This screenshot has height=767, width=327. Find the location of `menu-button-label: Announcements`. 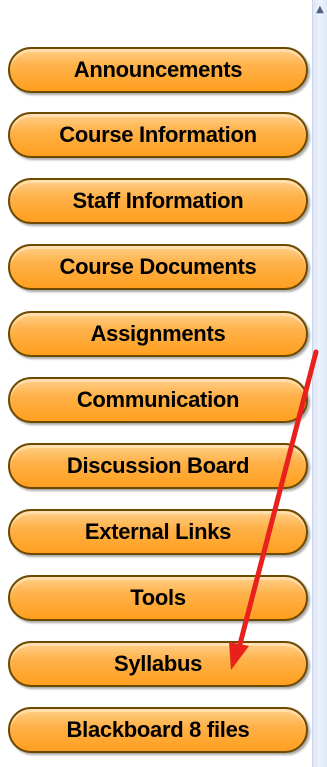

menu-button-label: Announcements is located at coordinates (158, 69).